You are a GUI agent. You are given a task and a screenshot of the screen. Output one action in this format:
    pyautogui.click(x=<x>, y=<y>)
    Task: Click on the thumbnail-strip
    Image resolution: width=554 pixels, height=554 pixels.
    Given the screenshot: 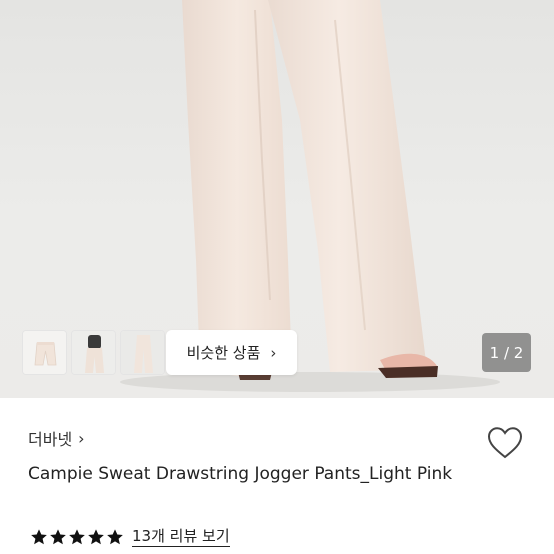 What is the action you would take?
    pyautogui.click(x=93, y=352)
    